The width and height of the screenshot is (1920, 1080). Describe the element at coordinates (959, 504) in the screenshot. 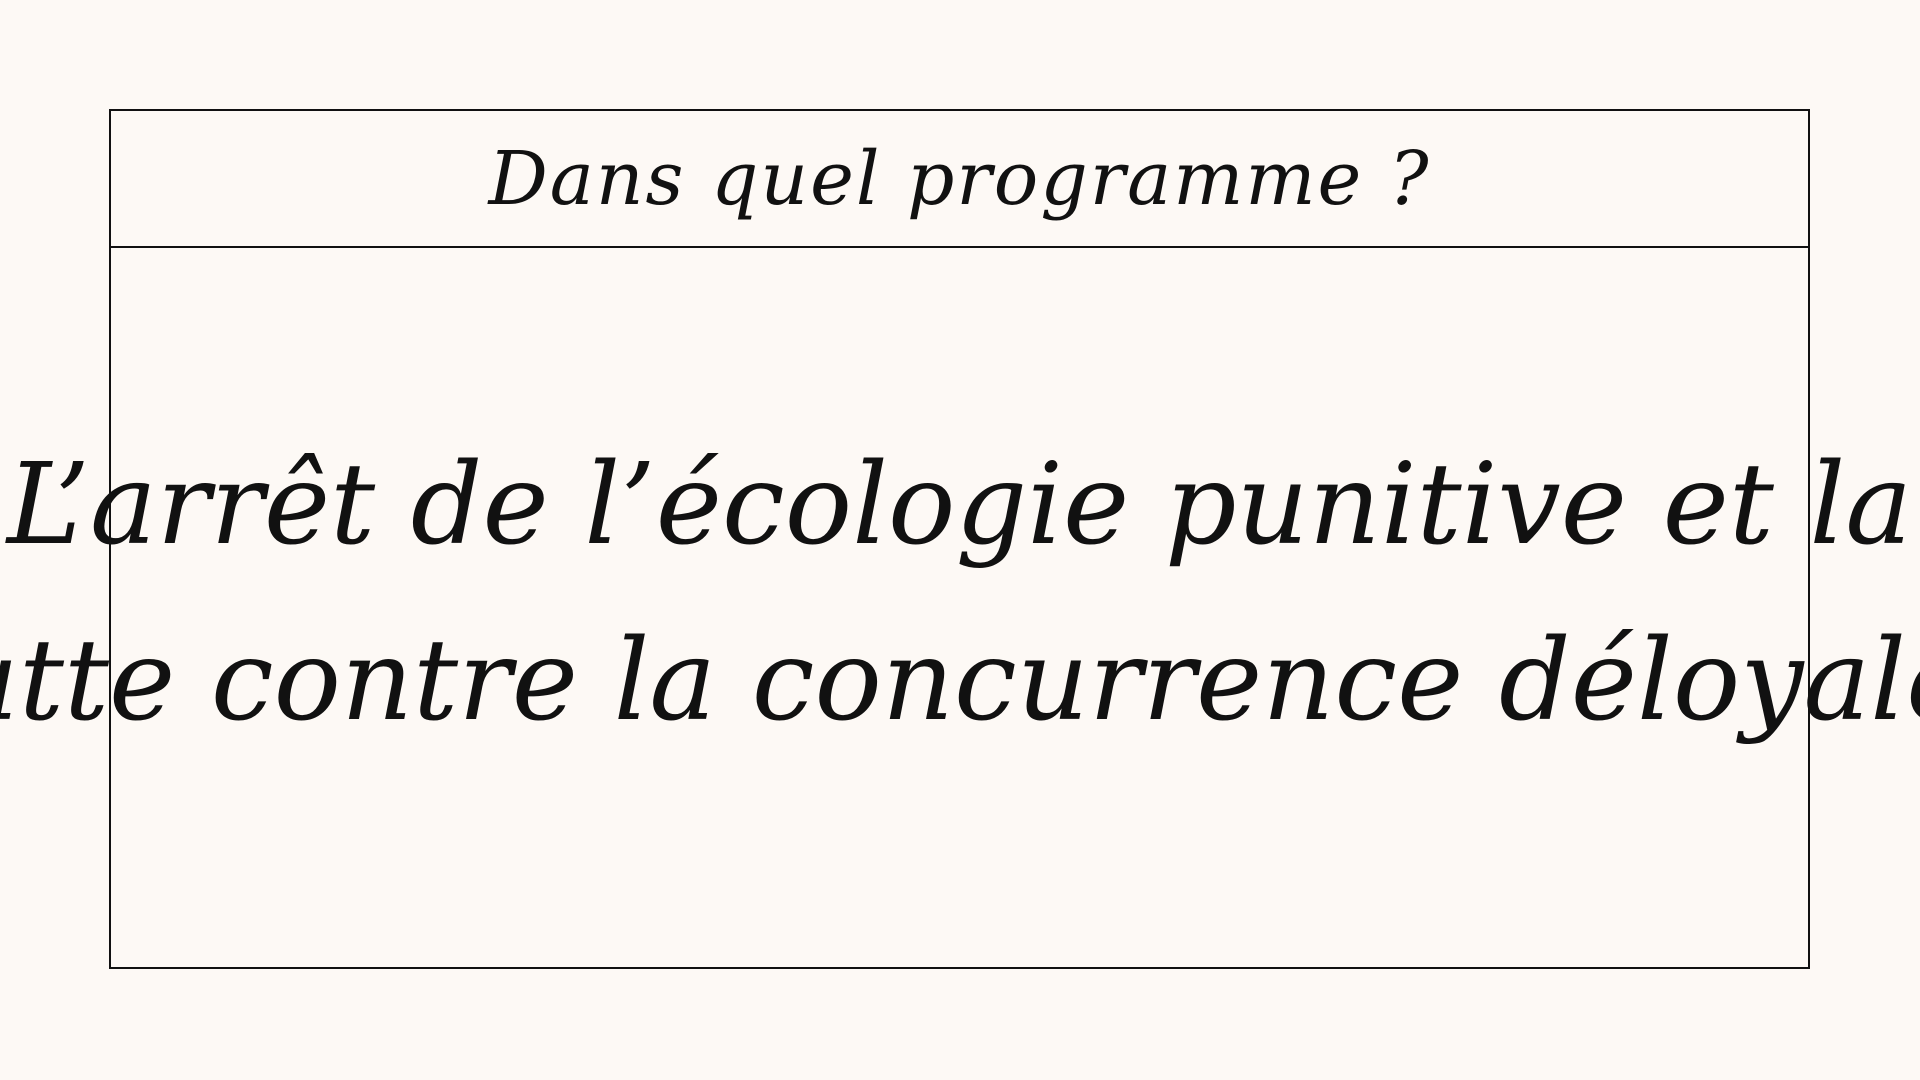

I see `statement-line-1: L’arrêt de l’écologie punitive et la` at that location.